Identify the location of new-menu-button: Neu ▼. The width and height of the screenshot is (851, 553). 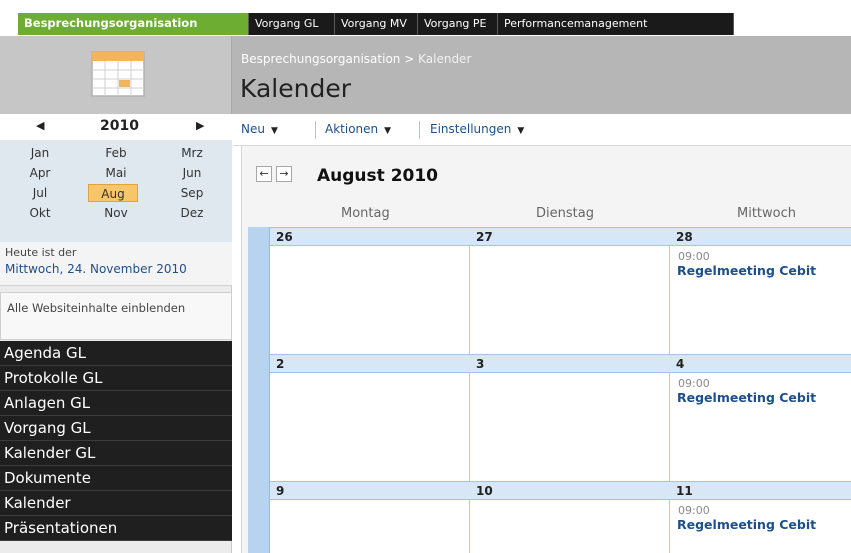
(259, 129).